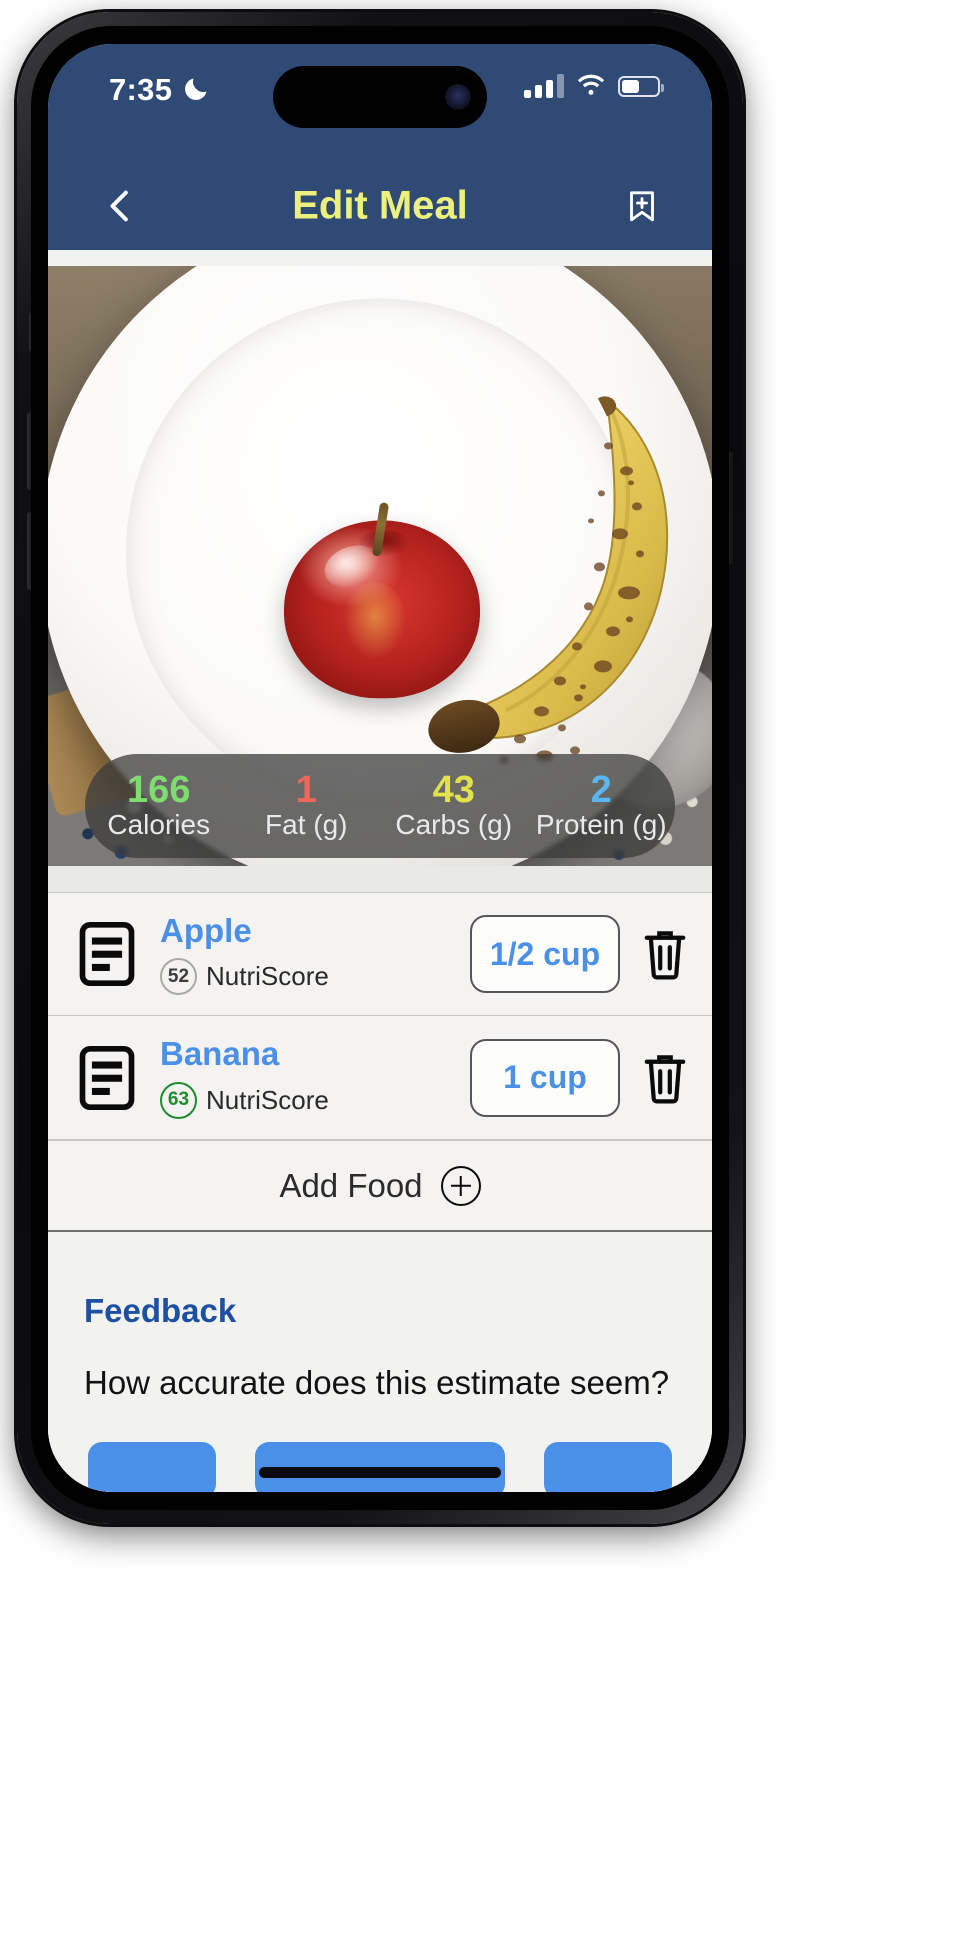 Image resolution: width=960 pixels, height=1947 pixels. Describe the element at coordinates (178, 977) in the screenshot. I see `nutriscore-badge: 52` at that location.